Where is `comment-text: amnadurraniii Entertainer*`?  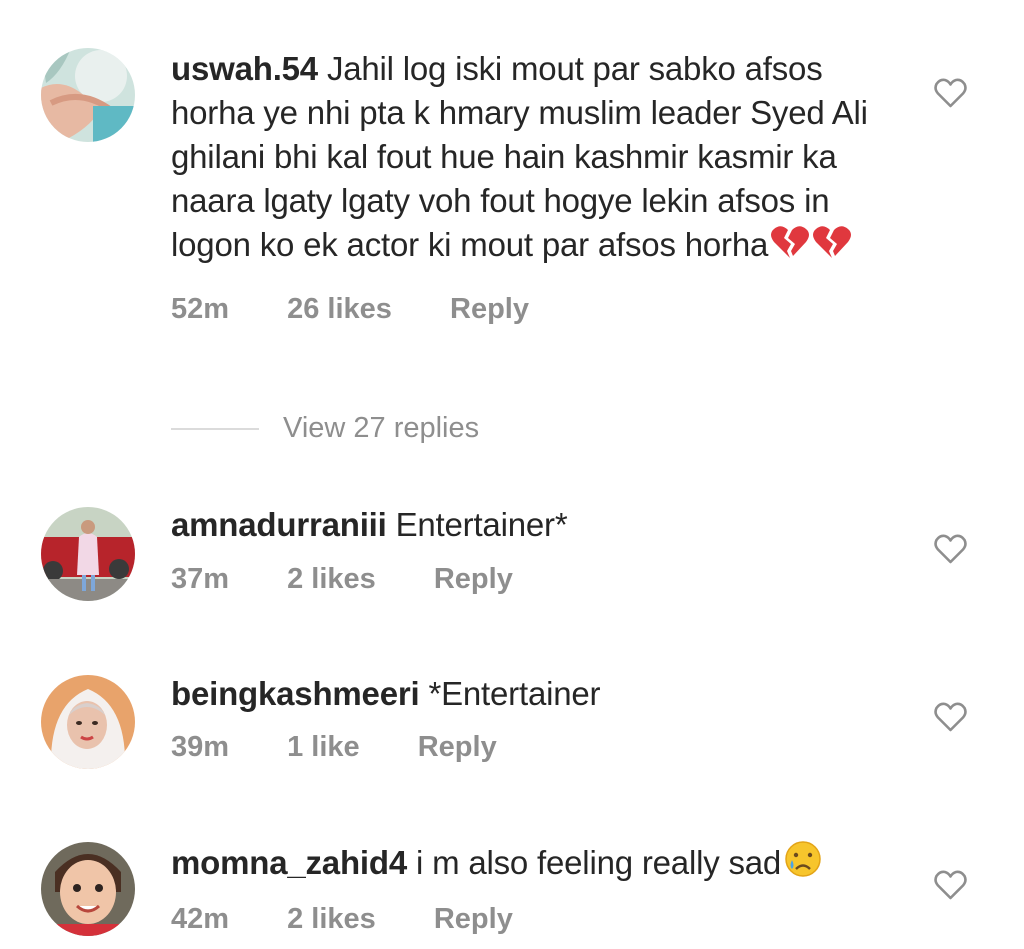 comment-text: amnadurraniii Entertainer* is located at coordinates (536, 525).